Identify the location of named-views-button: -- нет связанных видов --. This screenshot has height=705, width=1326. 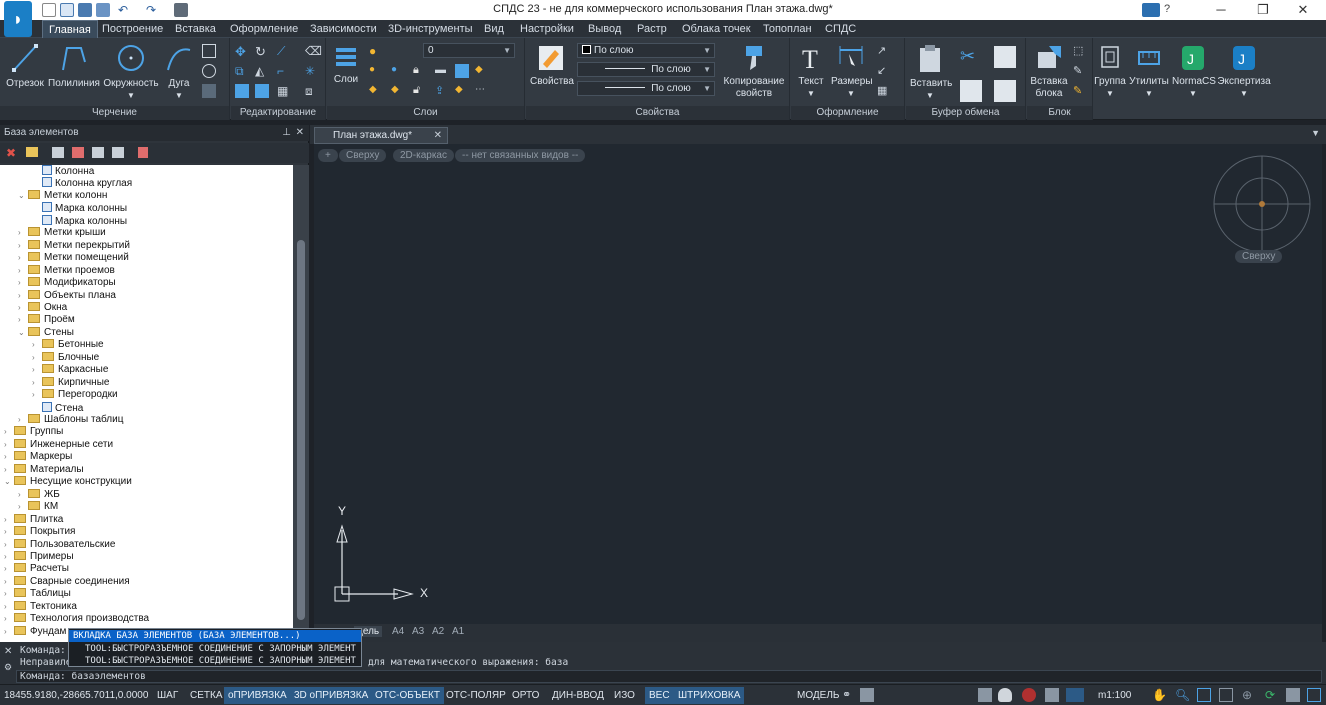
(520, 155).